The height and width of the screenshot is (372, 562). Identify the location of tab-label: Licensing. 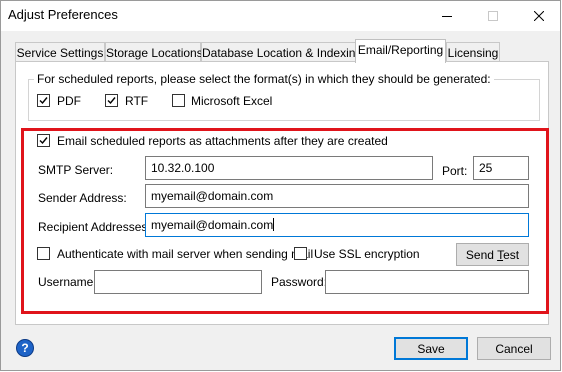
(473, 53).